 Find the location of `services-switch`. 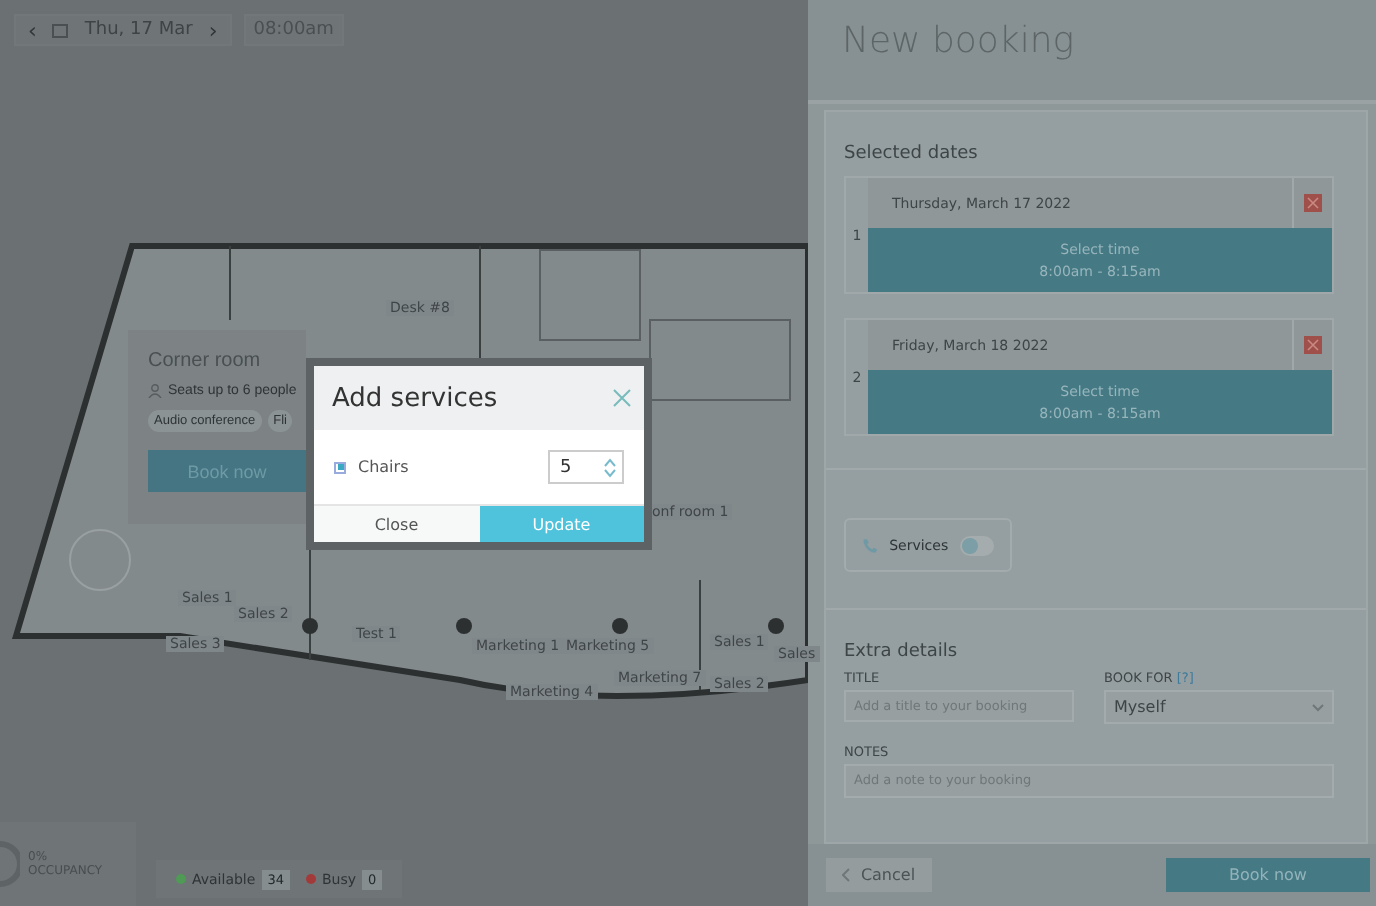

services-switch is located at coordinates (977, 545).